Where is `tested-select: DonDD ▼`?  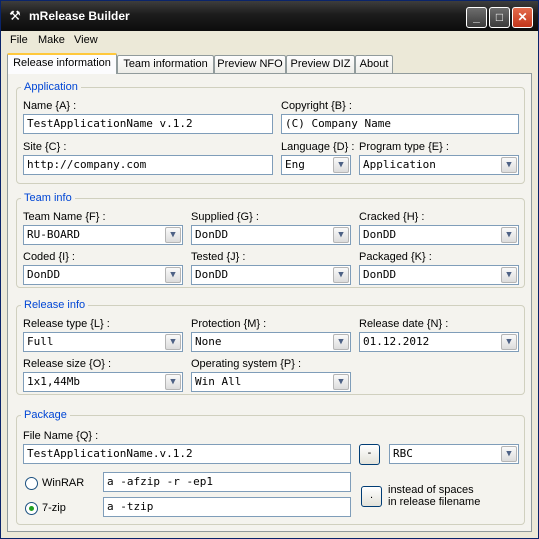 tested-select: DonDD ▼ is located at coordinates (271, 275).